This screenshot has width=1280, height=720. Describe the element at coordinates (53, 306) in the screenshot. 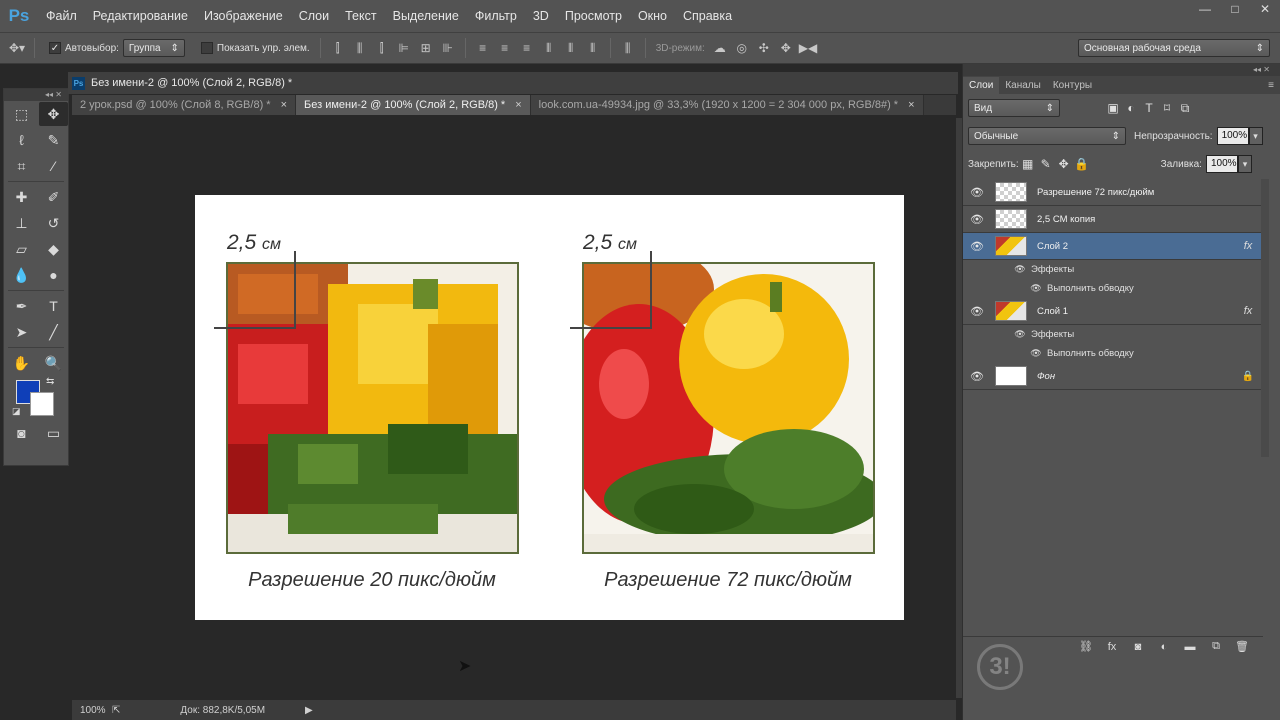

I see `type-tool-icon: T` at that location.